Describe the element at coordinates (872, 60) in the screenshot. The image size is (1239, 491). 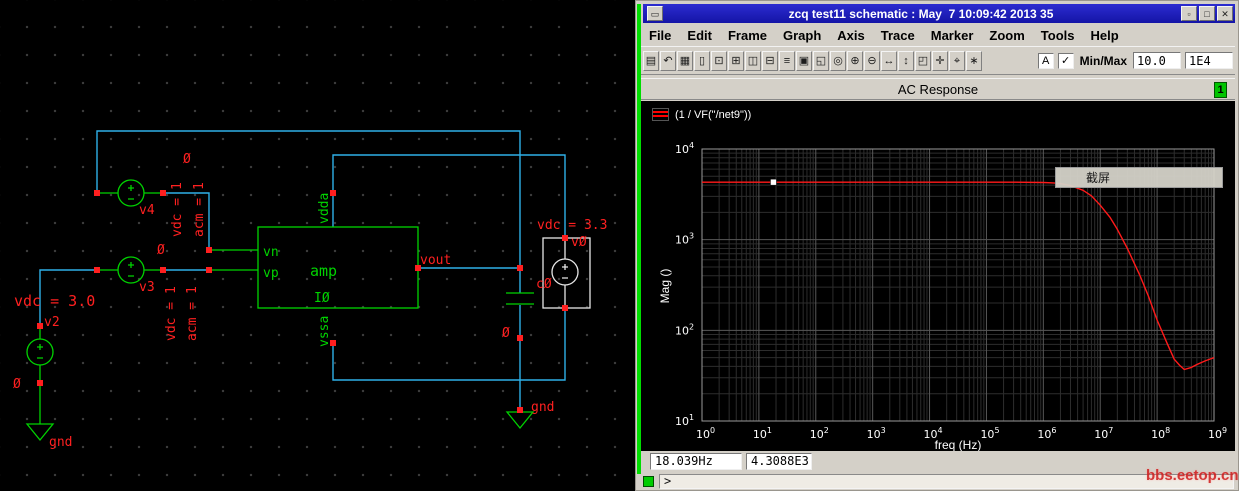
I see `zoom-out-icon: ⊖` at that location.